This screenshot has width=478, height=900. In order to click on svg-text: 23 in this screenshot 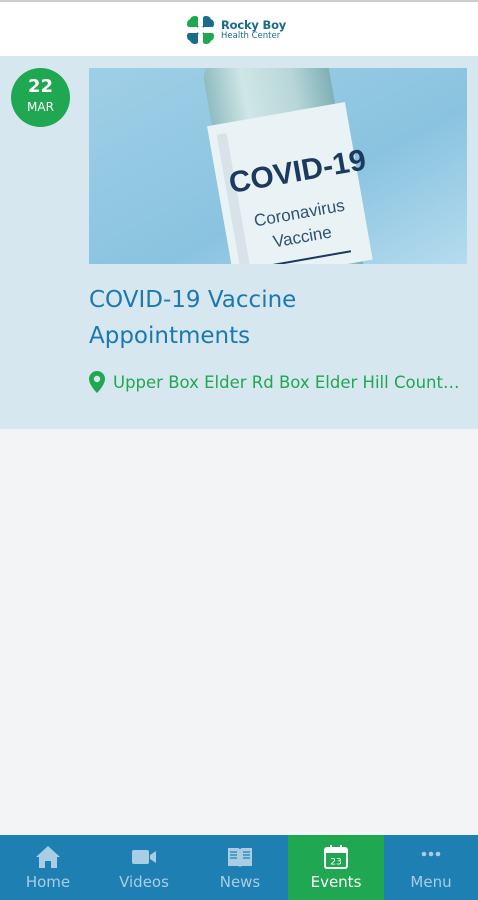, I will do `click(335, 863)`.